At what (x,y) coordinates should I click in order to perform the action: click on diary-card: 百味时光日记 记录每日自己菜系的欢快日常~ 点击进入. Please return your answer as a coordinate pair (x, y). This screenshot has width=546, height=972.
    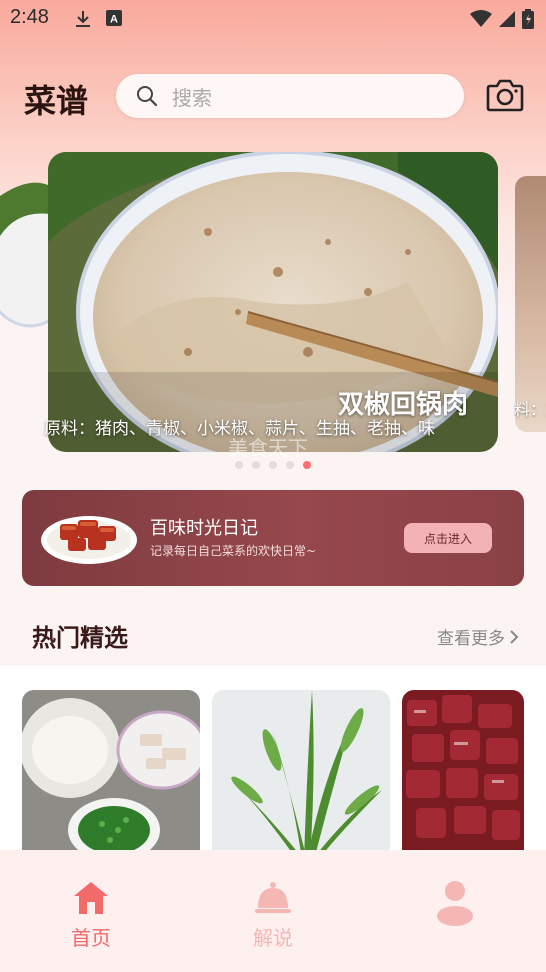
    Looking at the image, I should click on (273, 538).